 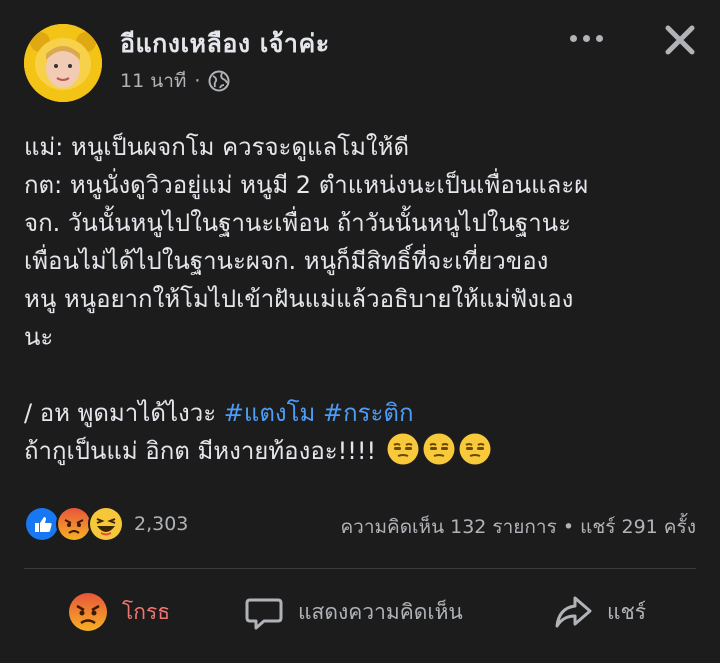 What do you see at coordinates (39, 337) in the screenshot?
I see `post-line: นะ` at bounding box center [39, 337].